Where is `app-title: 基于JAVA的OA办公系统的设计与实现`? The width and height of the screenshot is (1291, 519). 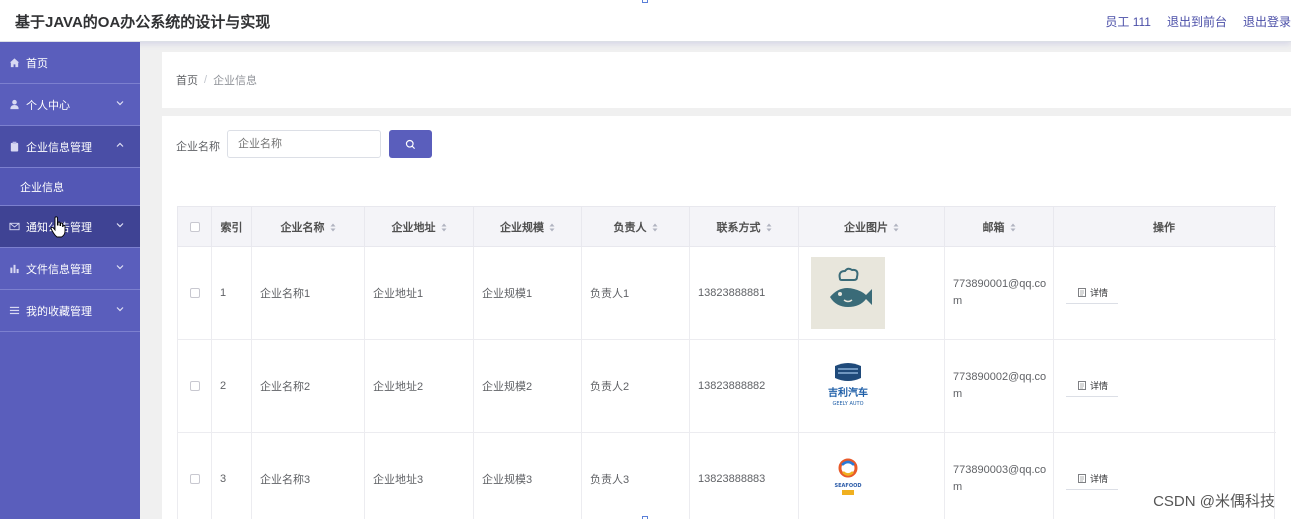 app-title: 基于JAVA的OA办公系统的设计与实现 is located at coordinates (143, 22).